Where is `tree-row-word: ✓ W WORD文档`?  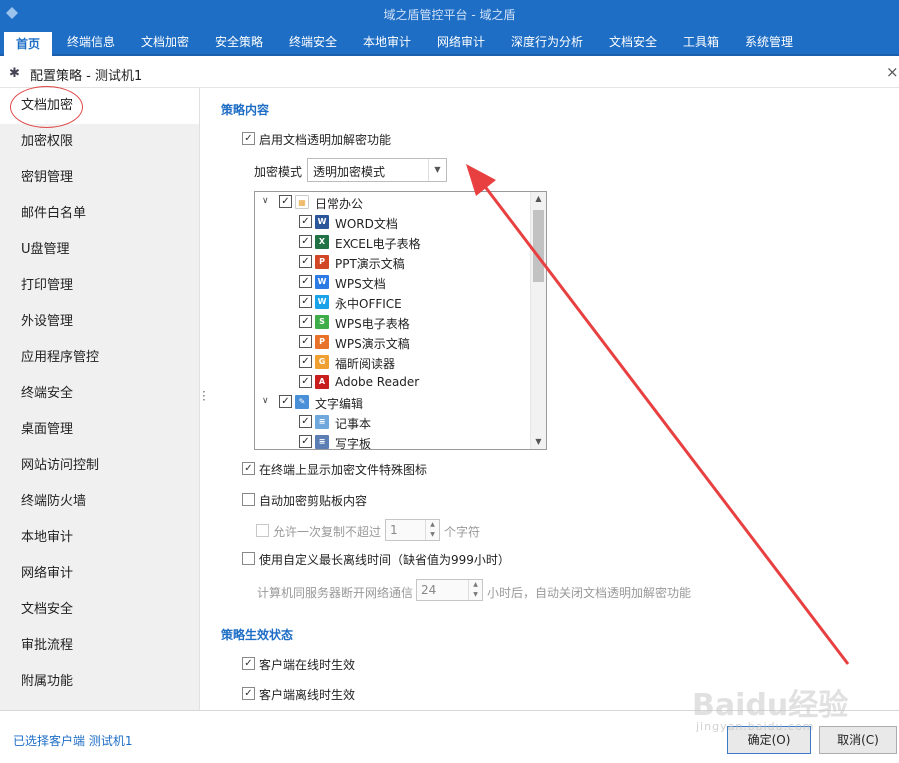
tree-row-word: ✓ W WORD文档 is located at coordinates (393, 222).